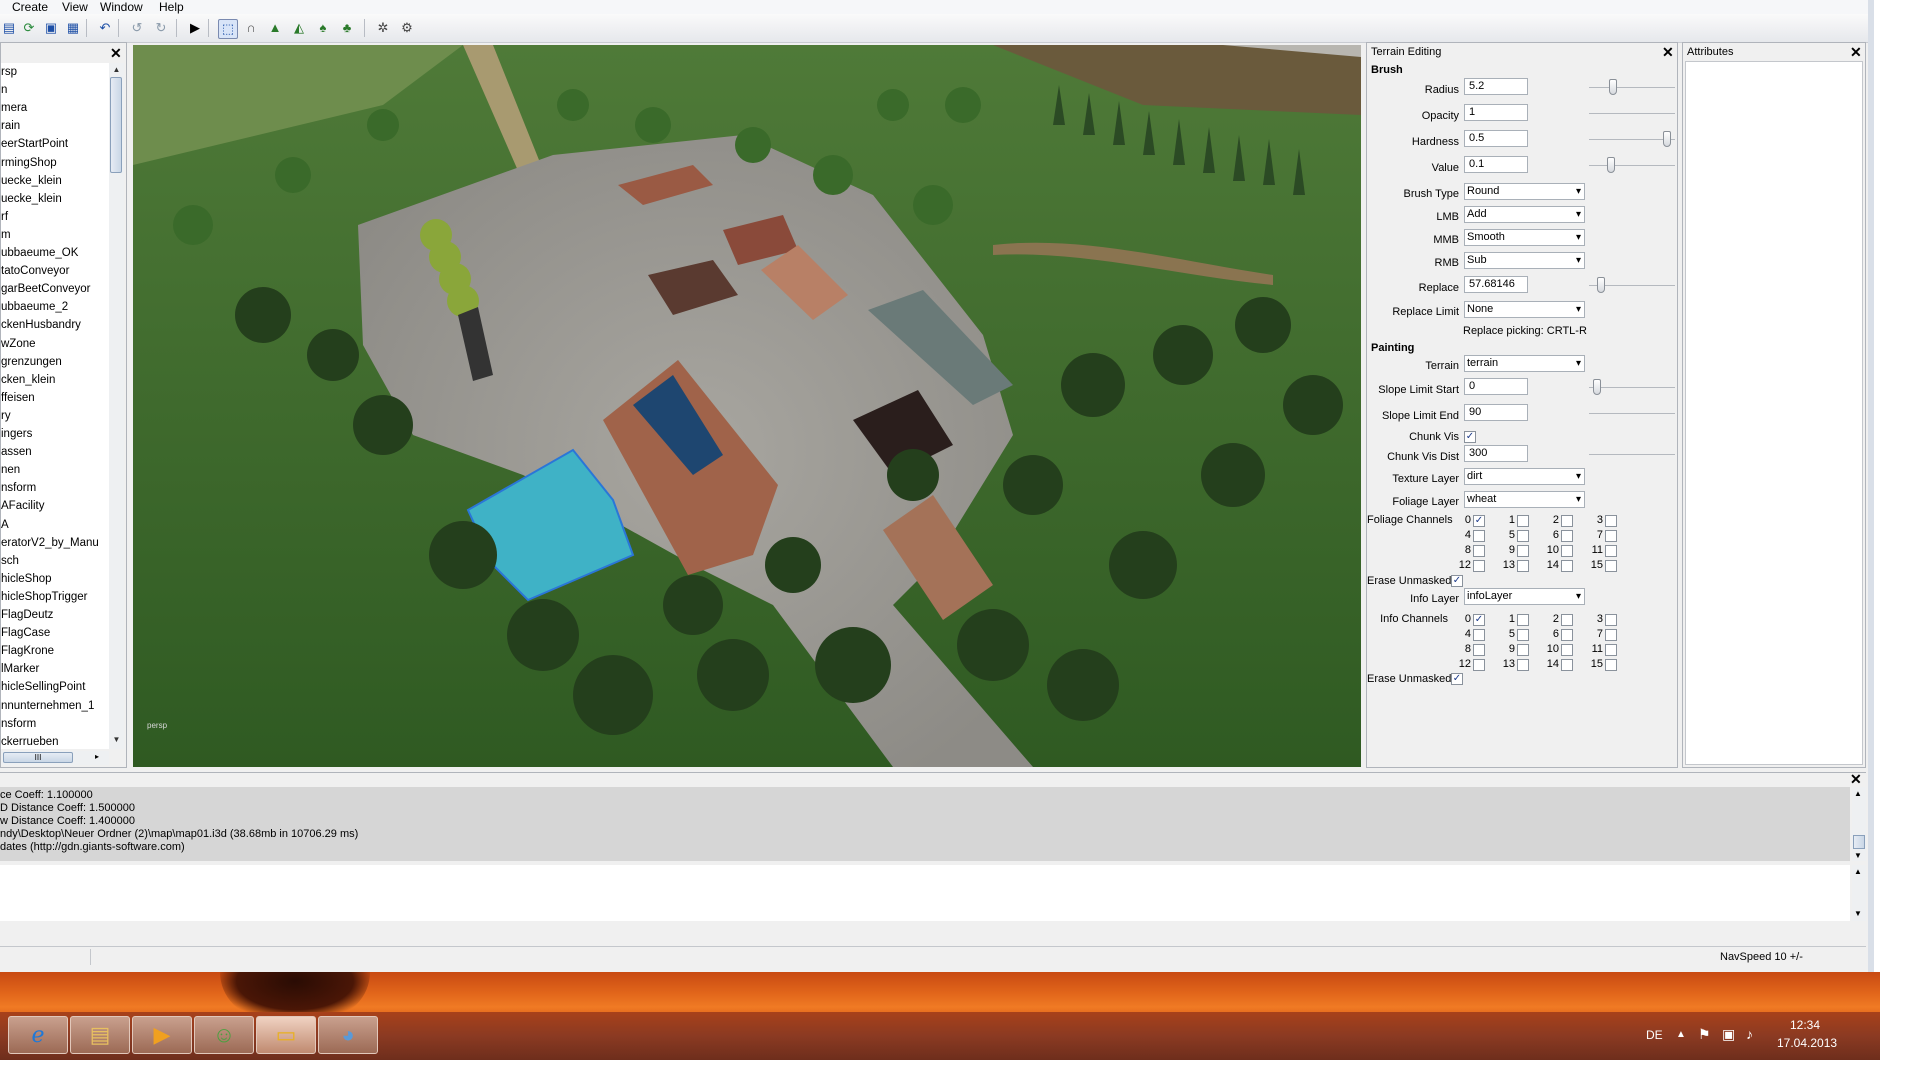  I want to click on tree-item: cken_klein, so click(28, 380).